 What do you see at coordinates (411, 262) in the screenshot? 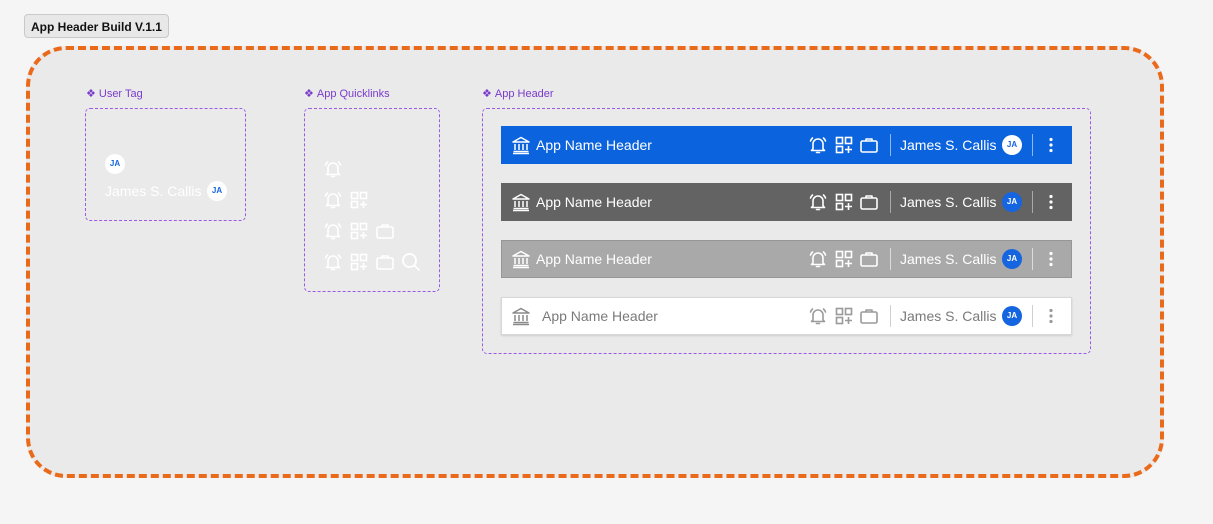
I see `search-icon` at bounding box center [411, 262].